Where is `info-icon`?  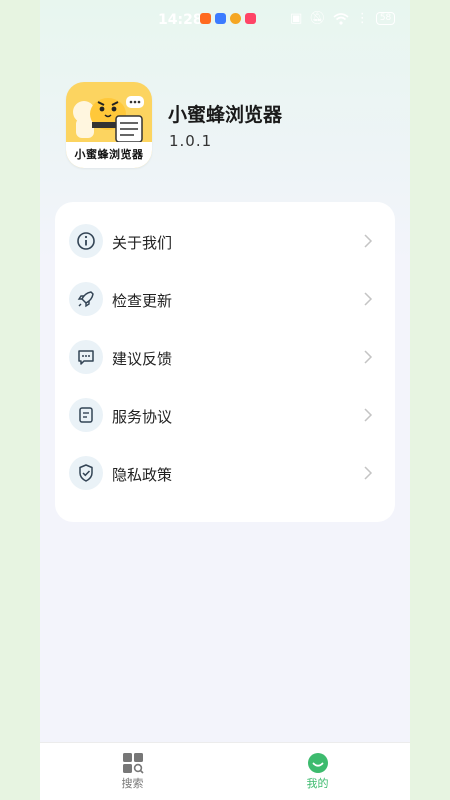 info-icon is located at coordinates (86, 241).